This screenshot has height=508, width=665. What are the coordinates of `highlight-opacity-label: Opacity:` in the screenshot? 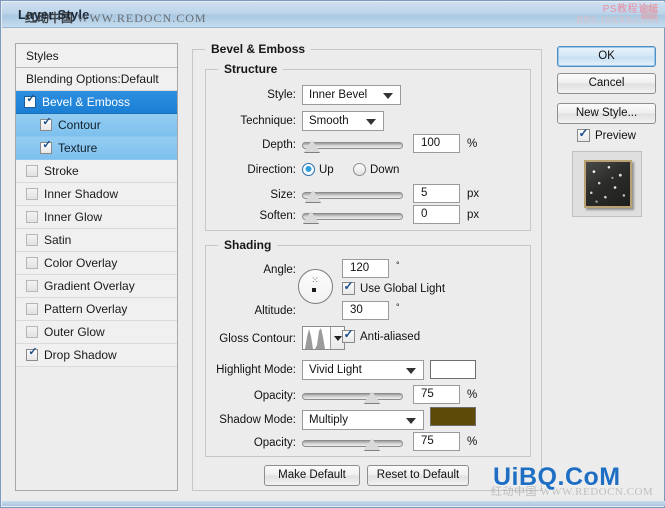 It's located at (274, 396).